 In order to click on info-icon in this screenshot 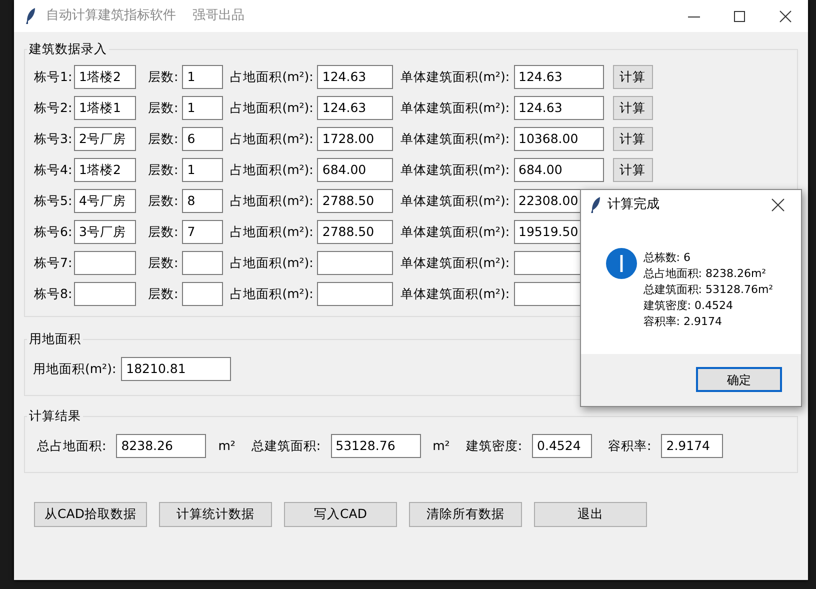, I will do `click(621, 263)`.